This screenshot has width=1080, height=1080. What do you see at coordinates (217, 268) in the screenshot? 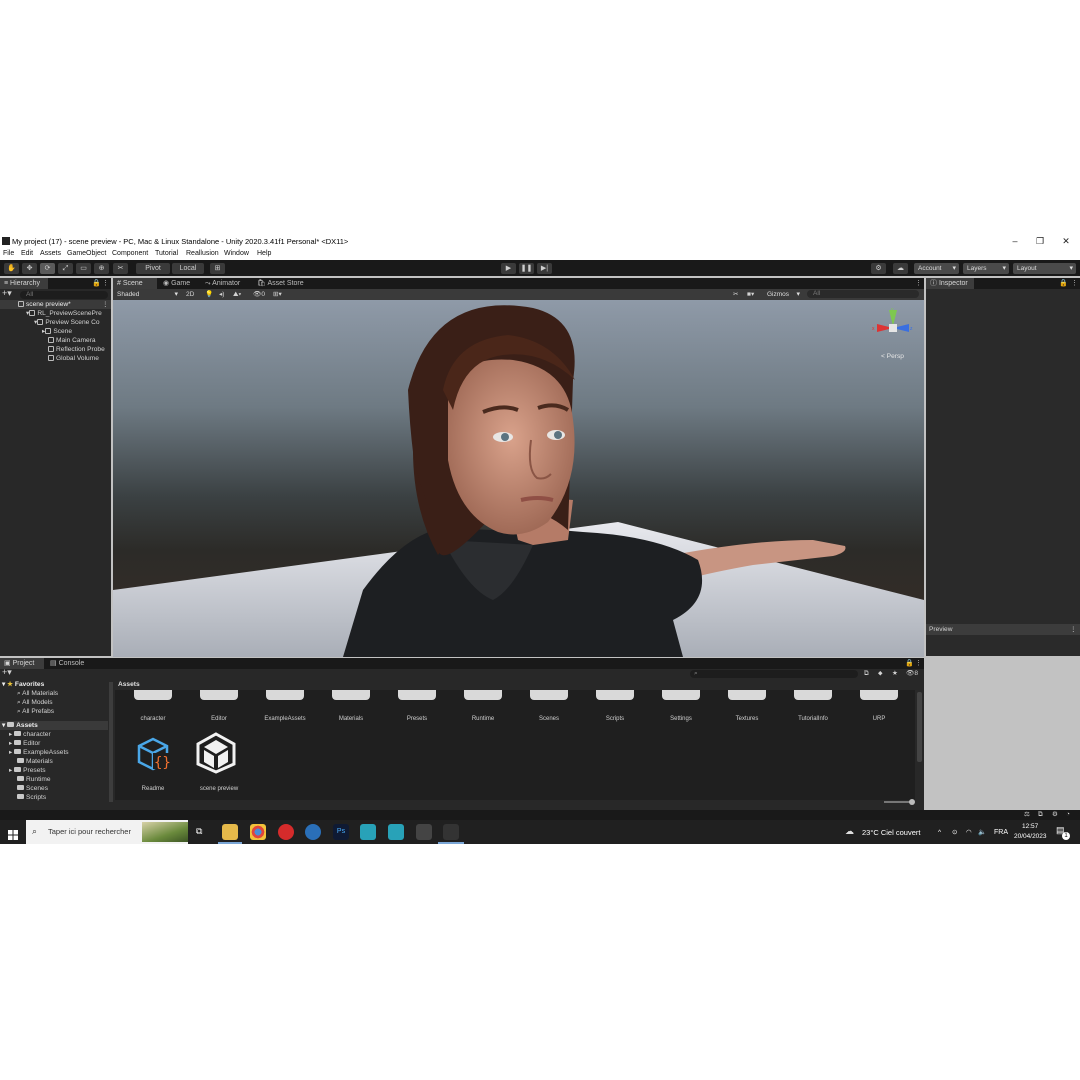
I see `grid-snap-icon: ⊞` at bounding box center [217, 268].